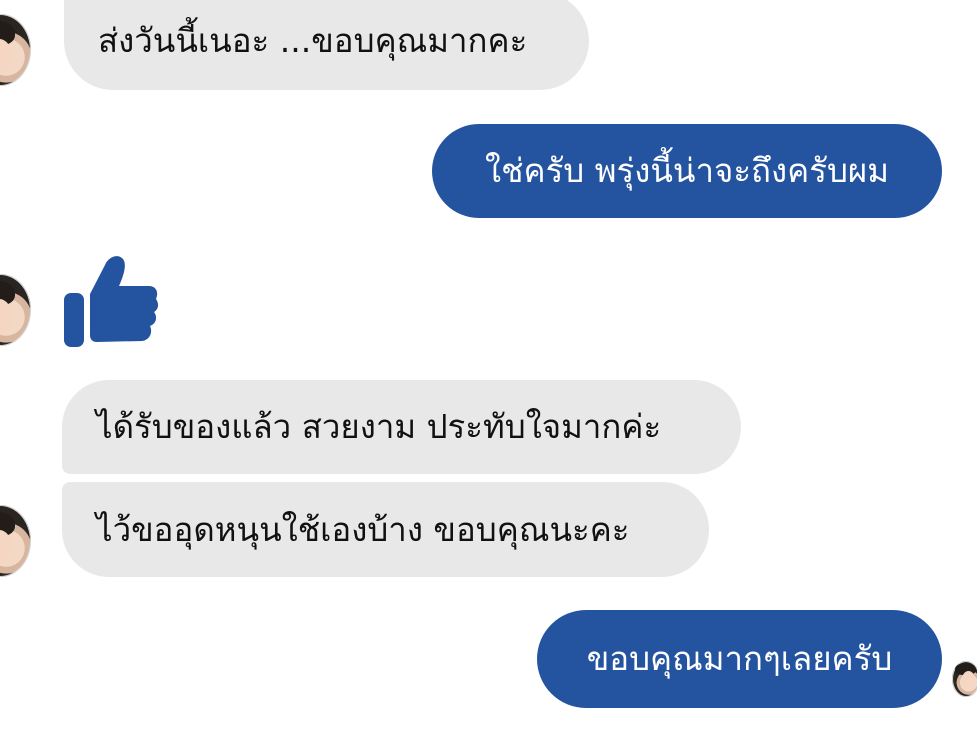 The width and height of the screenshot is (977, 739). I want to click on read-receipt-avatar, so click(964, 679).